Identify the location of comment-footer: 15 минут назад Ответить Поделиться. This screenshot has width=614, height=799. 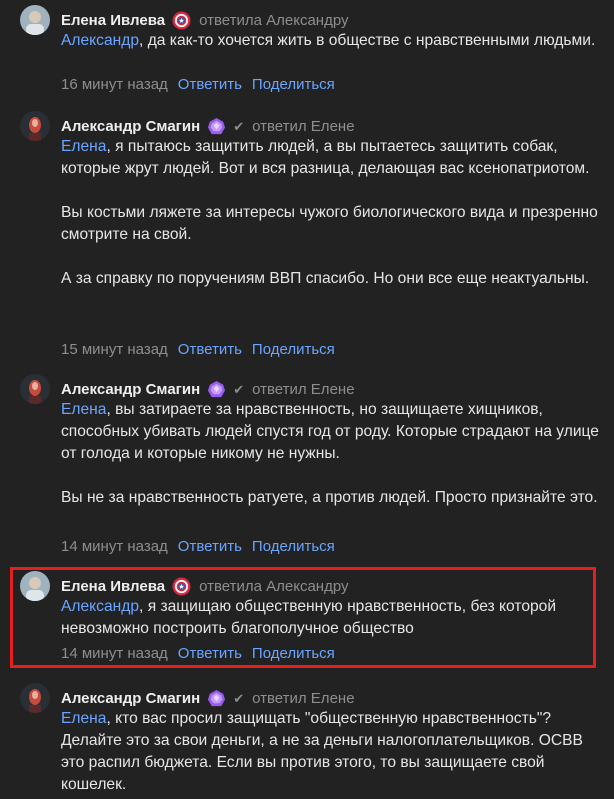
(198, 349).